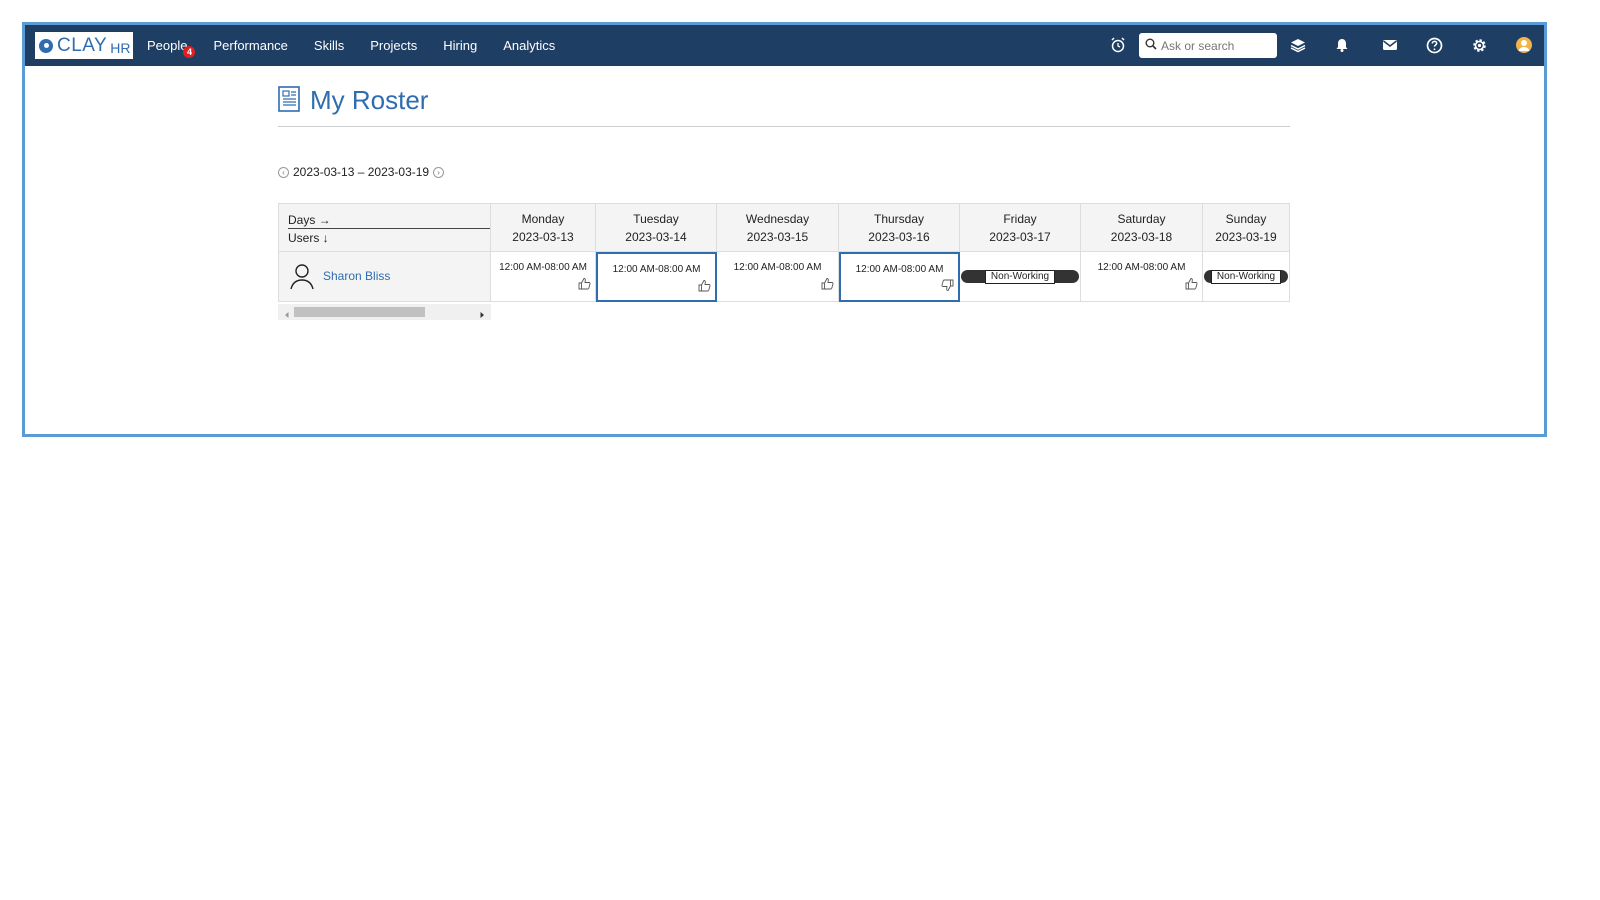 This screenshot has width=1600, height=900. I want to click on nav-item-people: People 4, so click(171, 48).